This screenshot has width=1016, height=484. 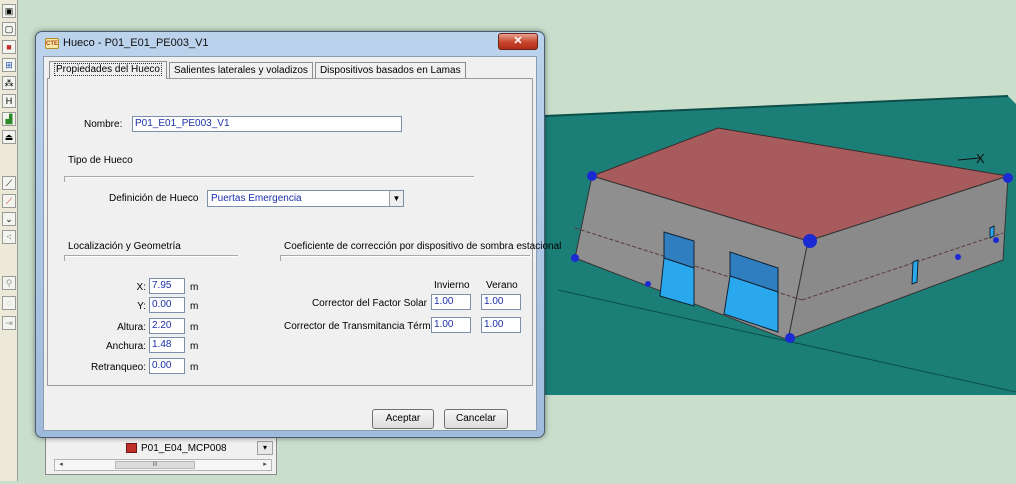 What do you see at coordinates (501, 325) in the screenshot?
I see `corrector-transmitancia-verano-input: 1.00` at bounding box center [501, 325].